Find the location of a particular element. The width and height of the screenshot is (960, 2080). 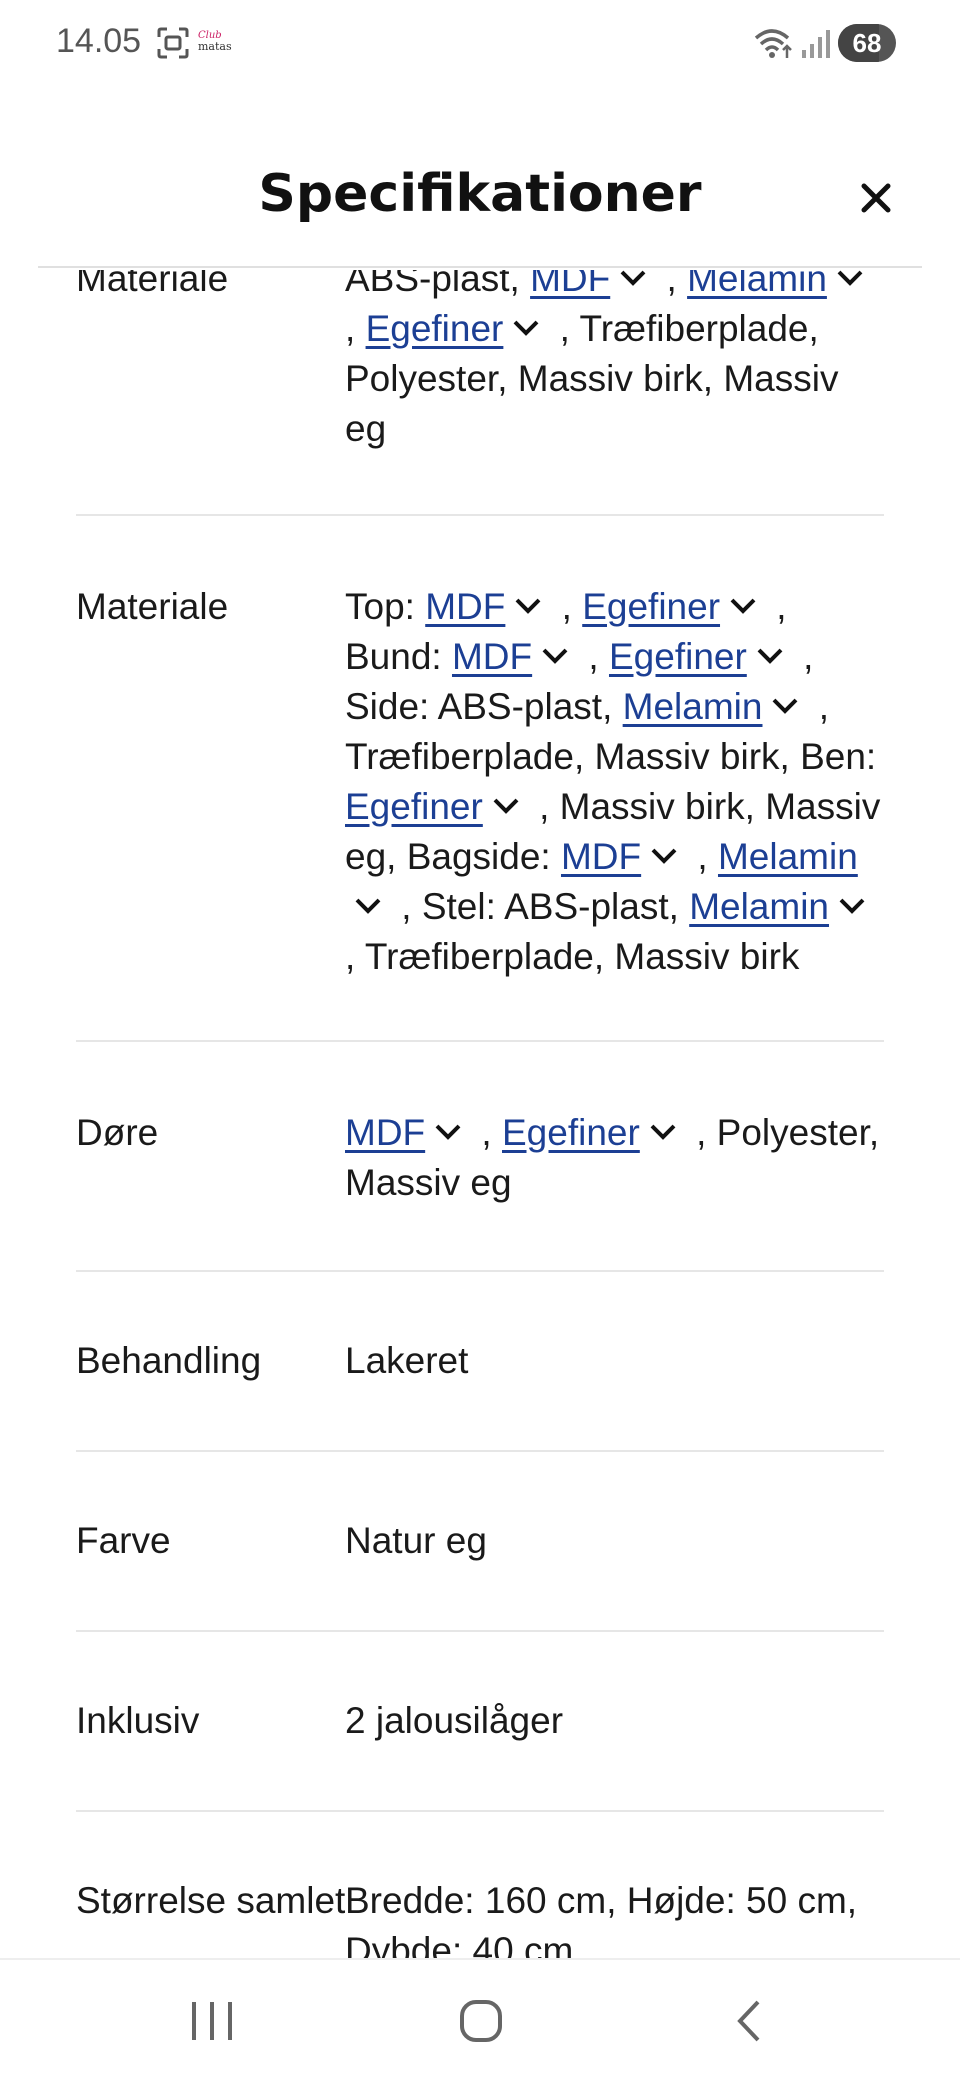

signal-icon is located at coordinates (816, 44).